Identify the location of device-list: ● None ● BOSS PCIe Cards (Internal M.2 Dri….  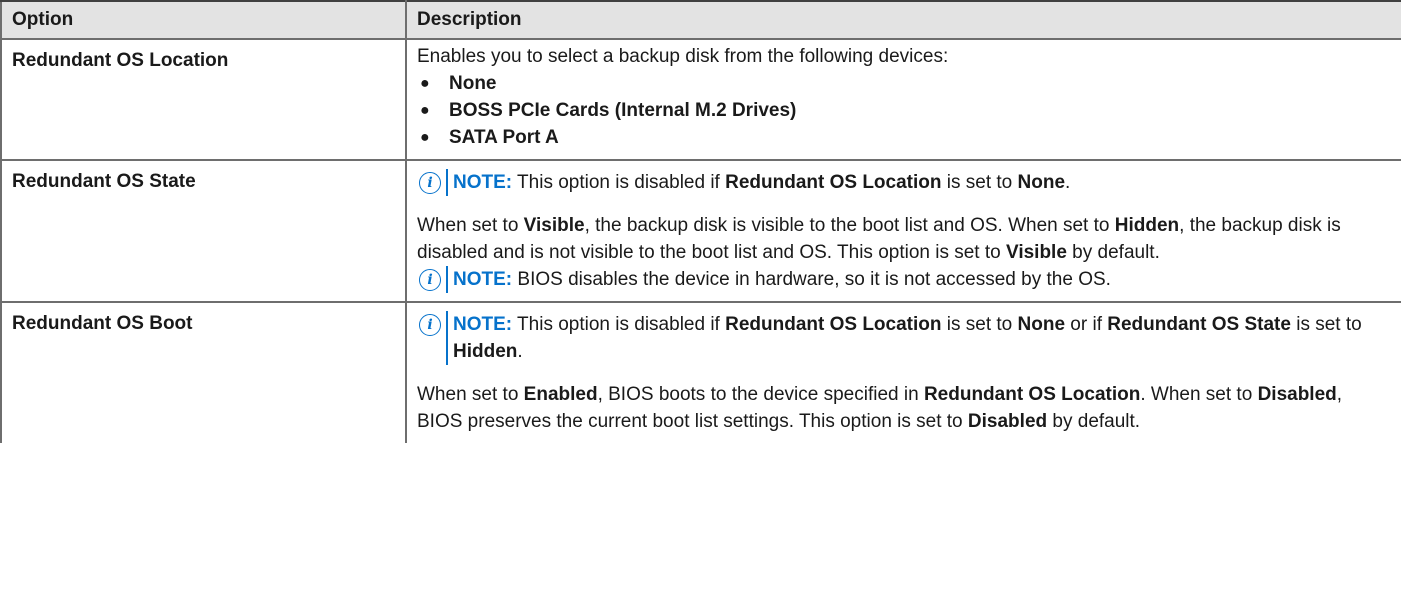
(904, 110).